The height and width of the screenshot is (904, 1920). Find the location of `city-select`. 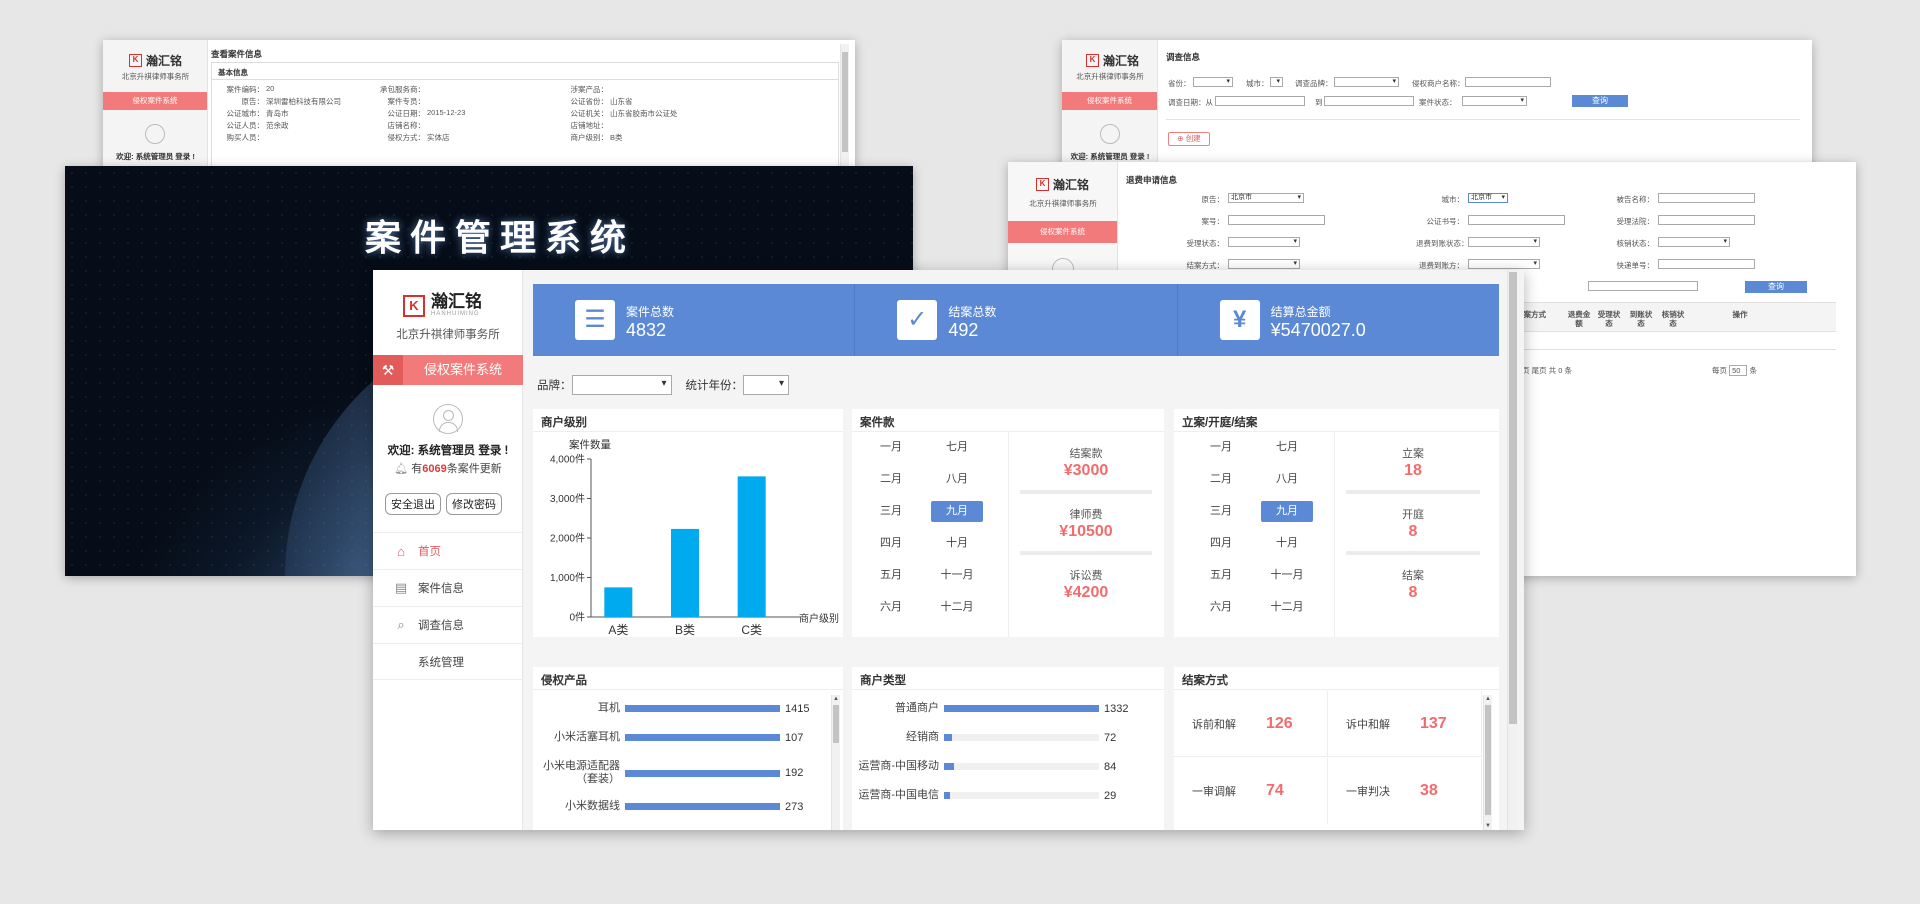

city-select is located at coordinates (1276, 82).